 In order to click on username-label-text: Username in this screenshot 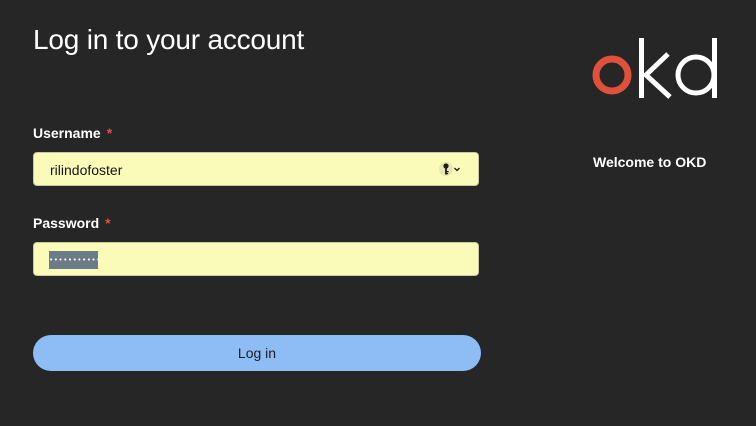, I will do `click(67, 133)`.